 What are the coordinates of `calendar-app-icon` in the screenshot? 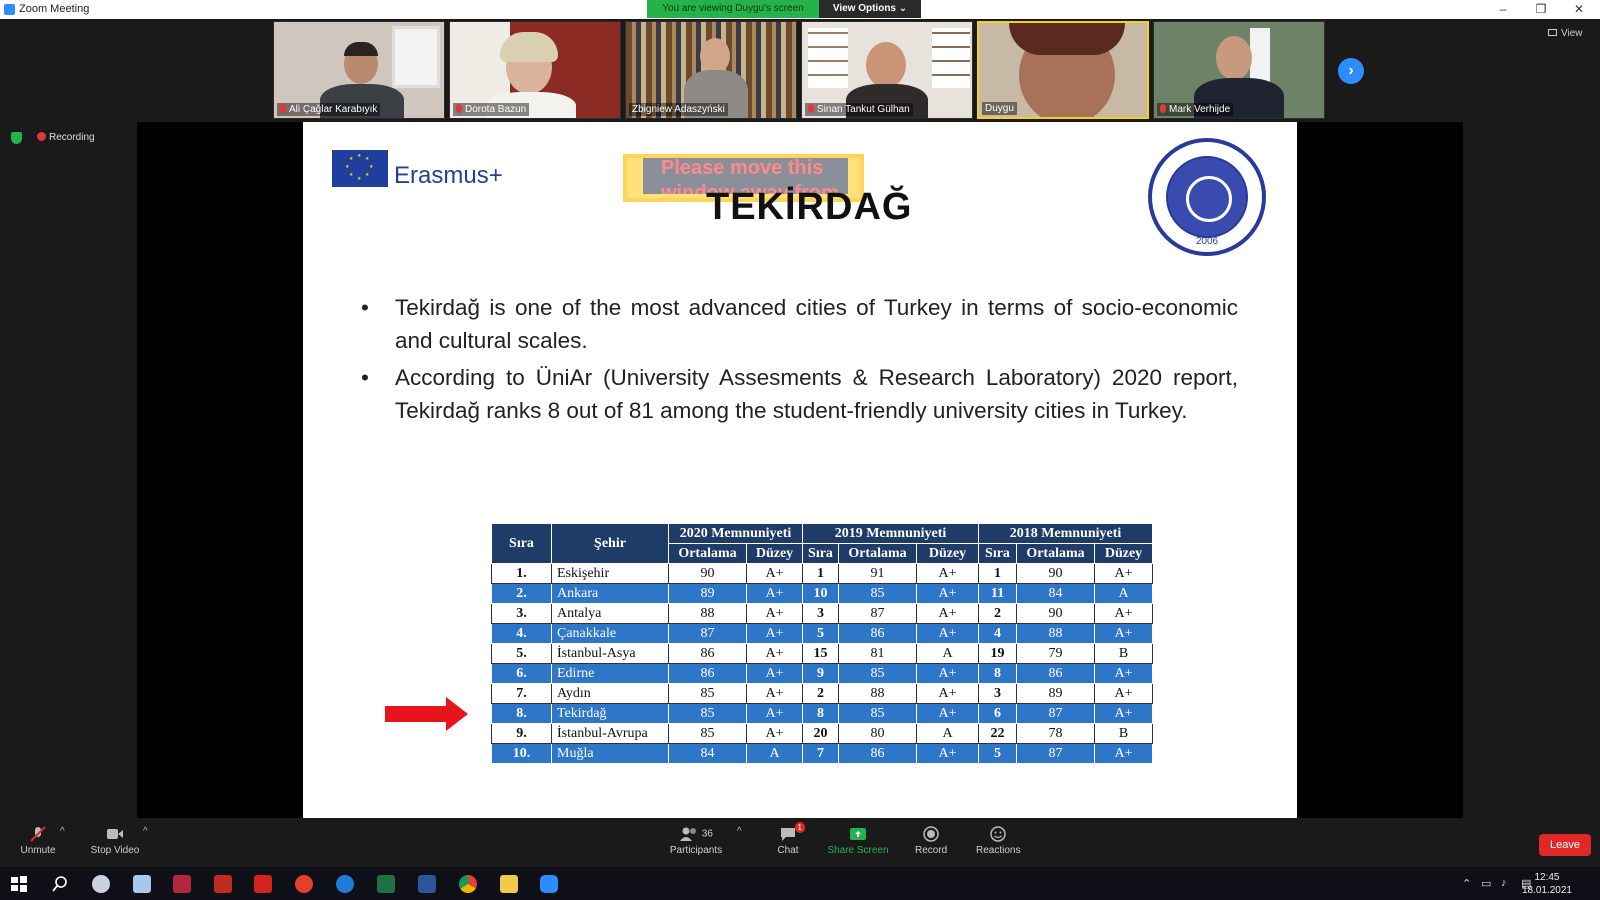 It's located at (182, 884).